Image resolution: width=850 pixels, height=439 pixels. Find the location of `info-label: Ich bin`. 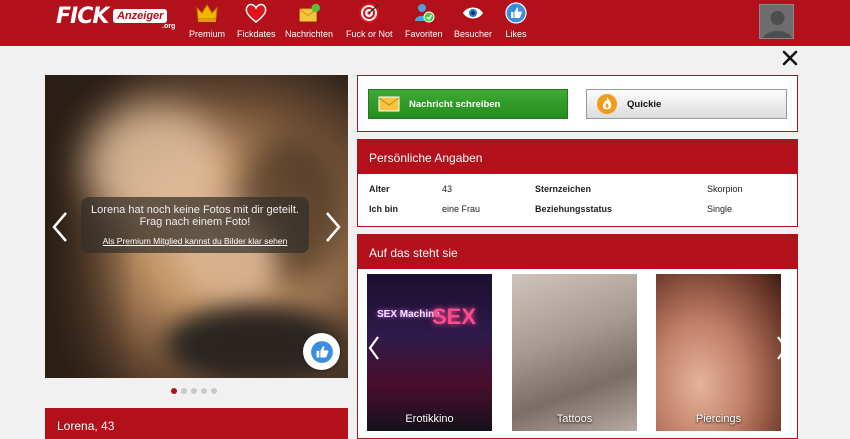

info-label: Ich bin is located at coordinates (383, 209).